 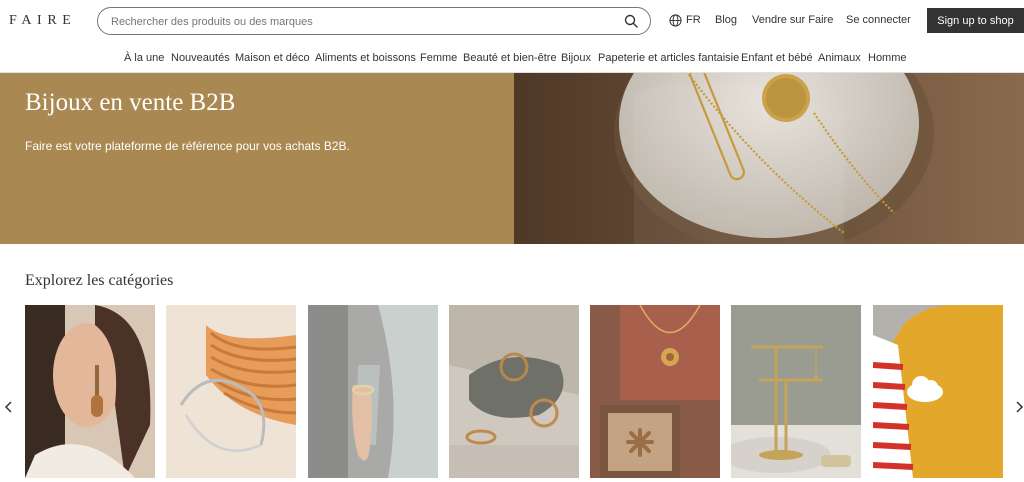 I want to click on search-input, so click(x=361, y=21).